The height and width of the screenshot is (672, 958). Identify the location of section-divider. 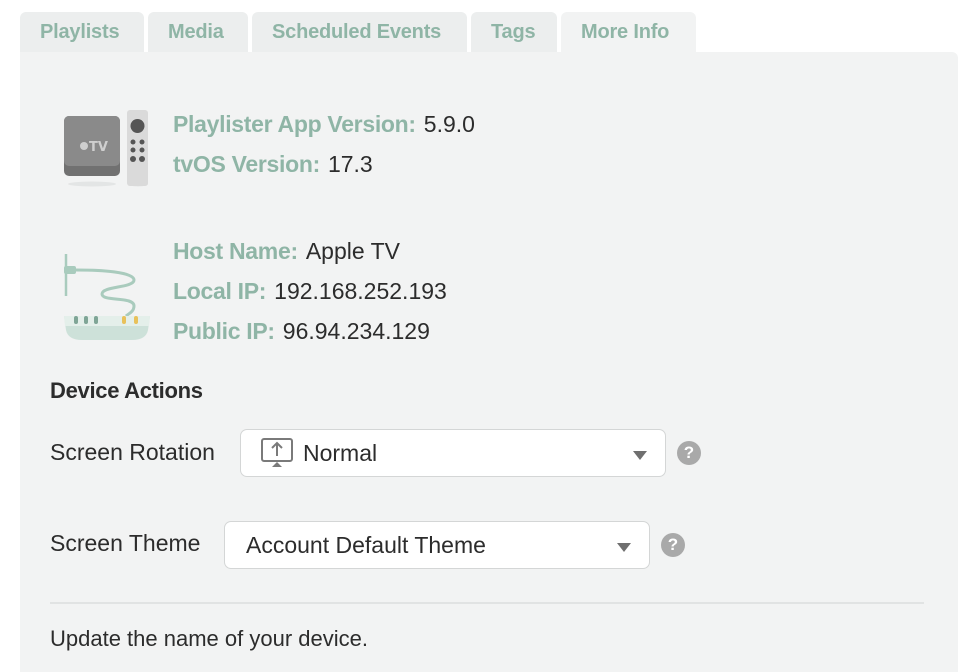
(487, 603).